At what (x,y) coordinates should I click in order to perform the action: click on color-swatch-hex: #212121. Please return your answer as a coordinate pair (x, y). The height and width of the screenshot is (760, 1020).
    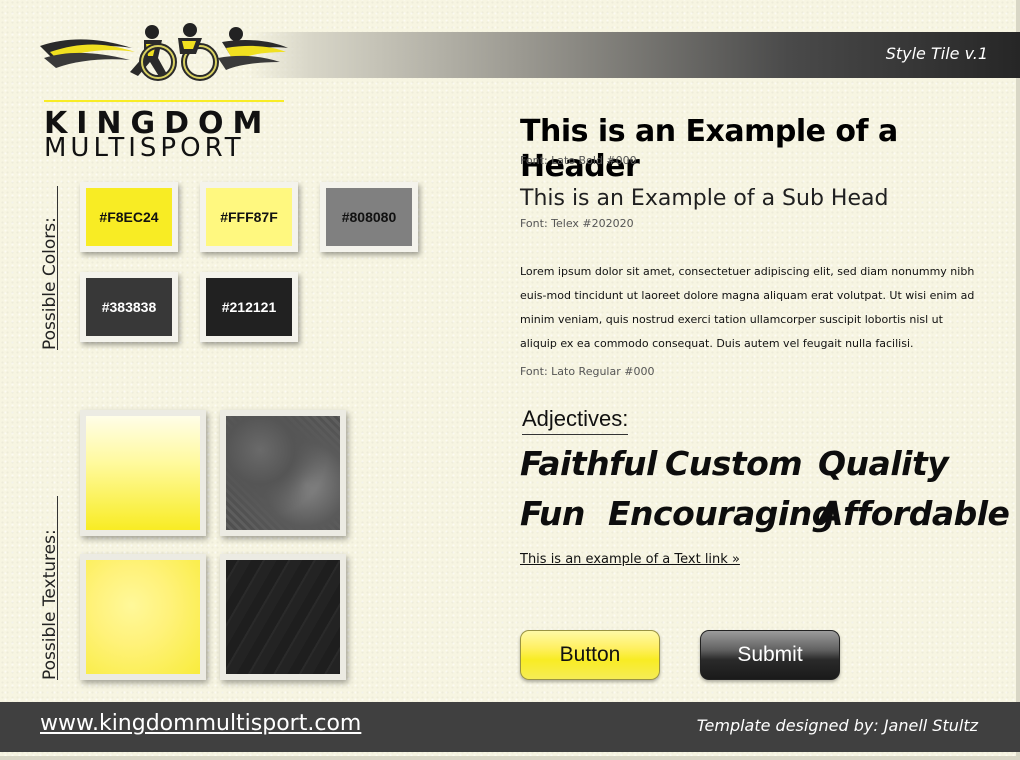
    Looking at the image, I should click on (249, 307).